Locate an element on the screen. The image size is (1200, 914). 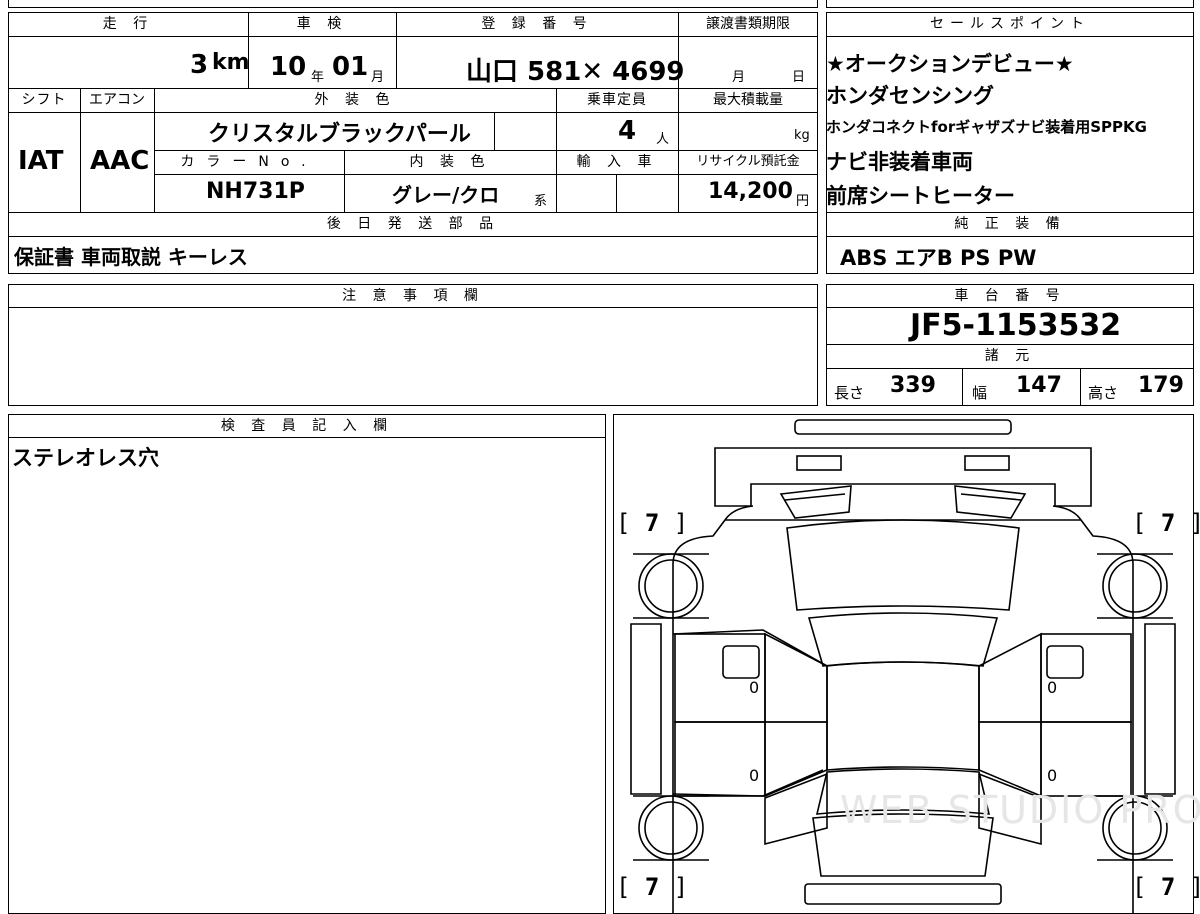
capacity-header: 乗車定員 is located at coordinates (617, 100).